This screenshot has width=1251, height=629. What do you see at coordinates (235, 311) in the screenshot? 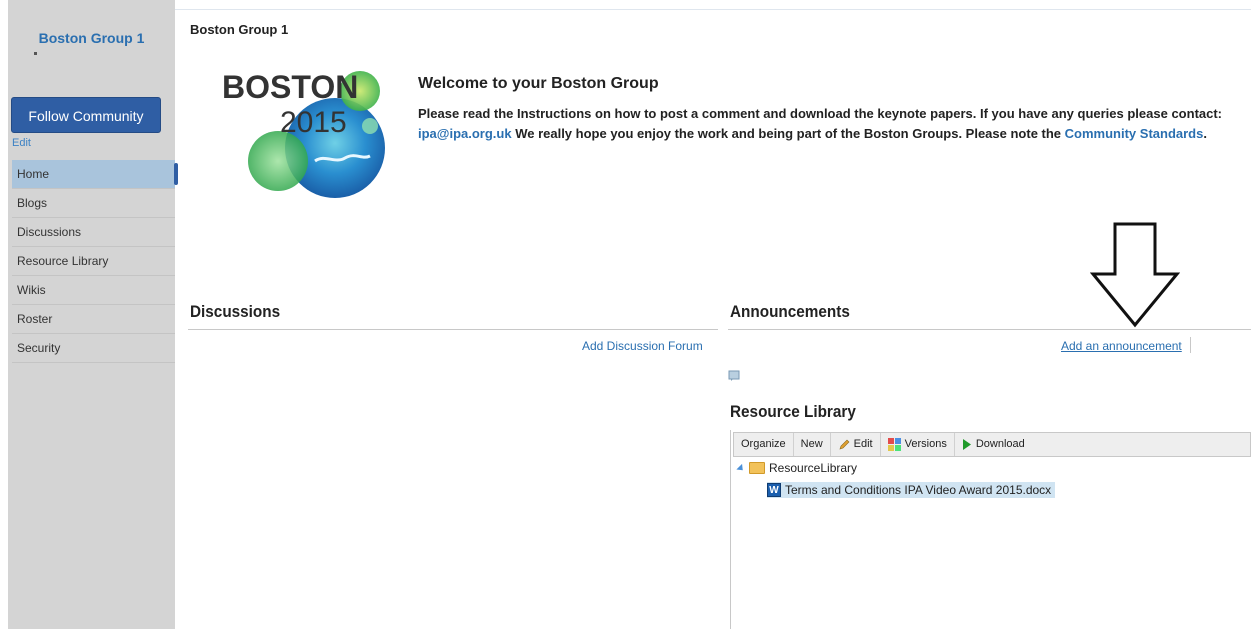
I see `discussions-heading: Discussions` at bounding box center [235, 311].